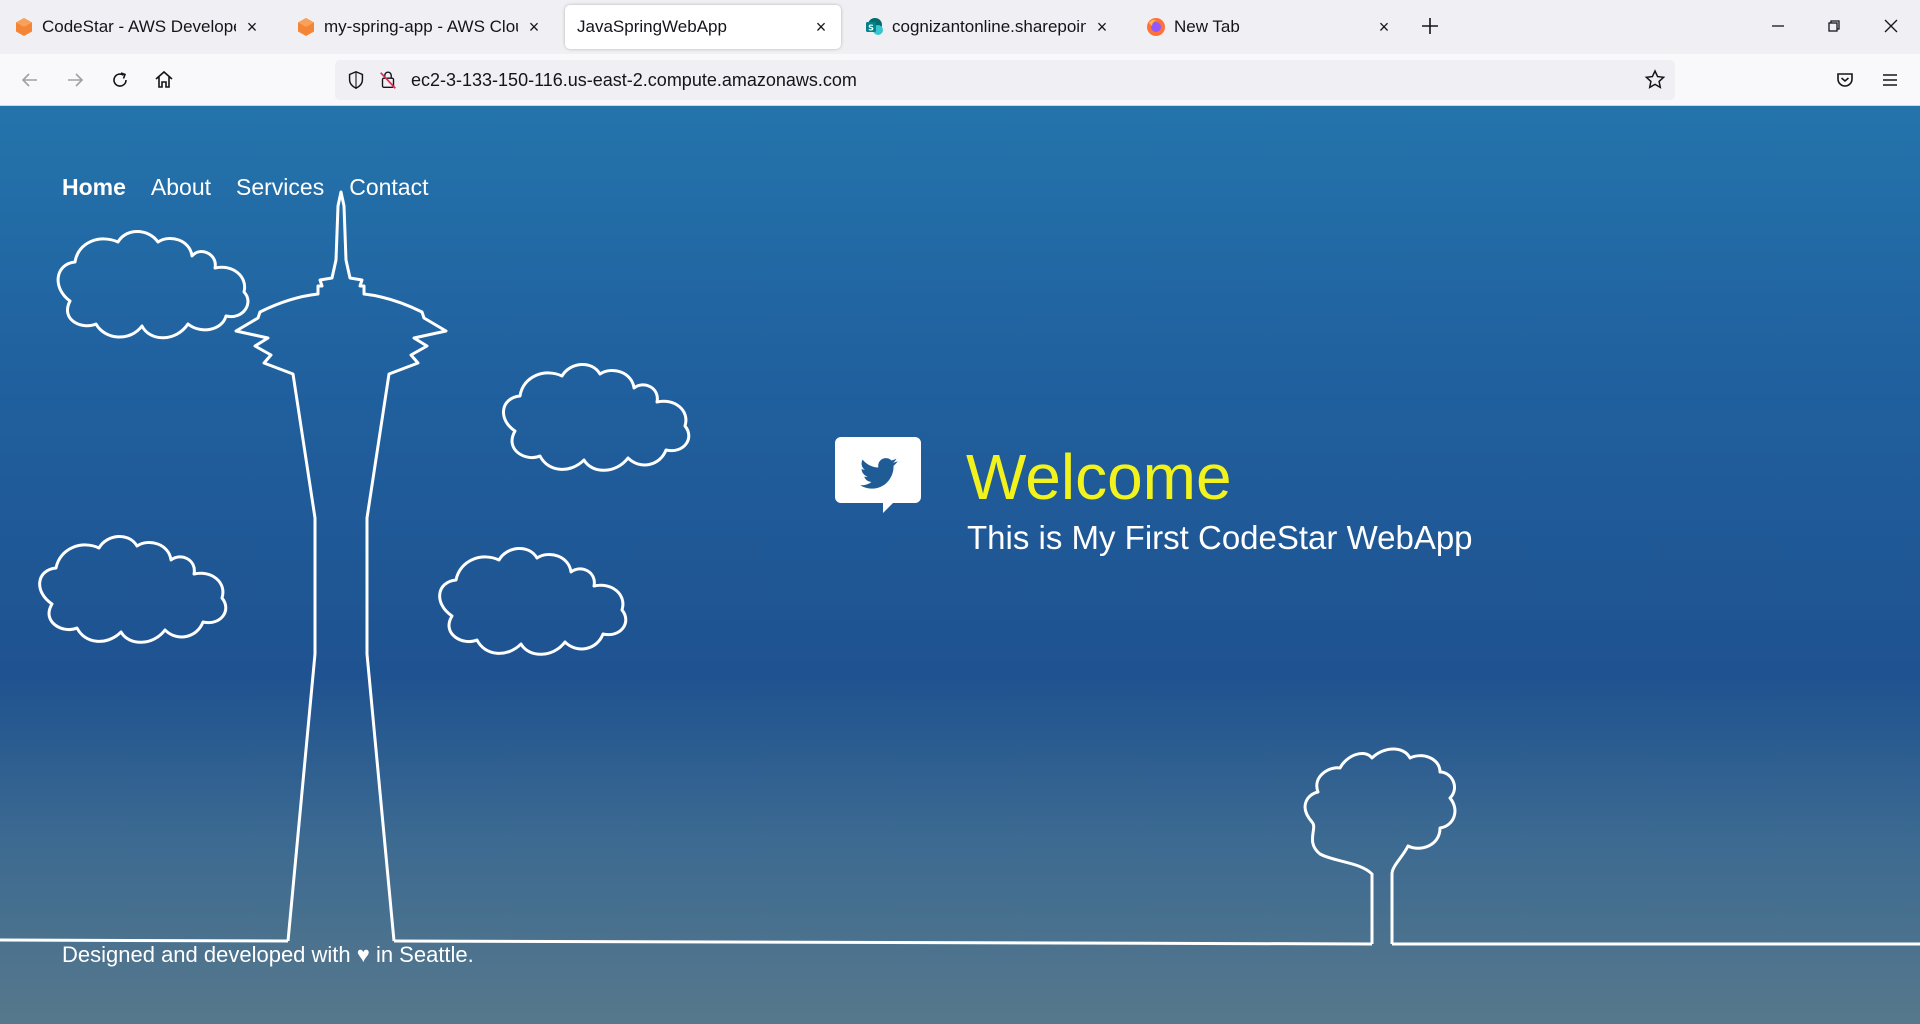 This screenshot has width=1920, height=1024. What do you see at coordinates (652, 26) in the screenshot?
I see `tab-title: JavaSpringWebApp` at bounding box center [652, 26].